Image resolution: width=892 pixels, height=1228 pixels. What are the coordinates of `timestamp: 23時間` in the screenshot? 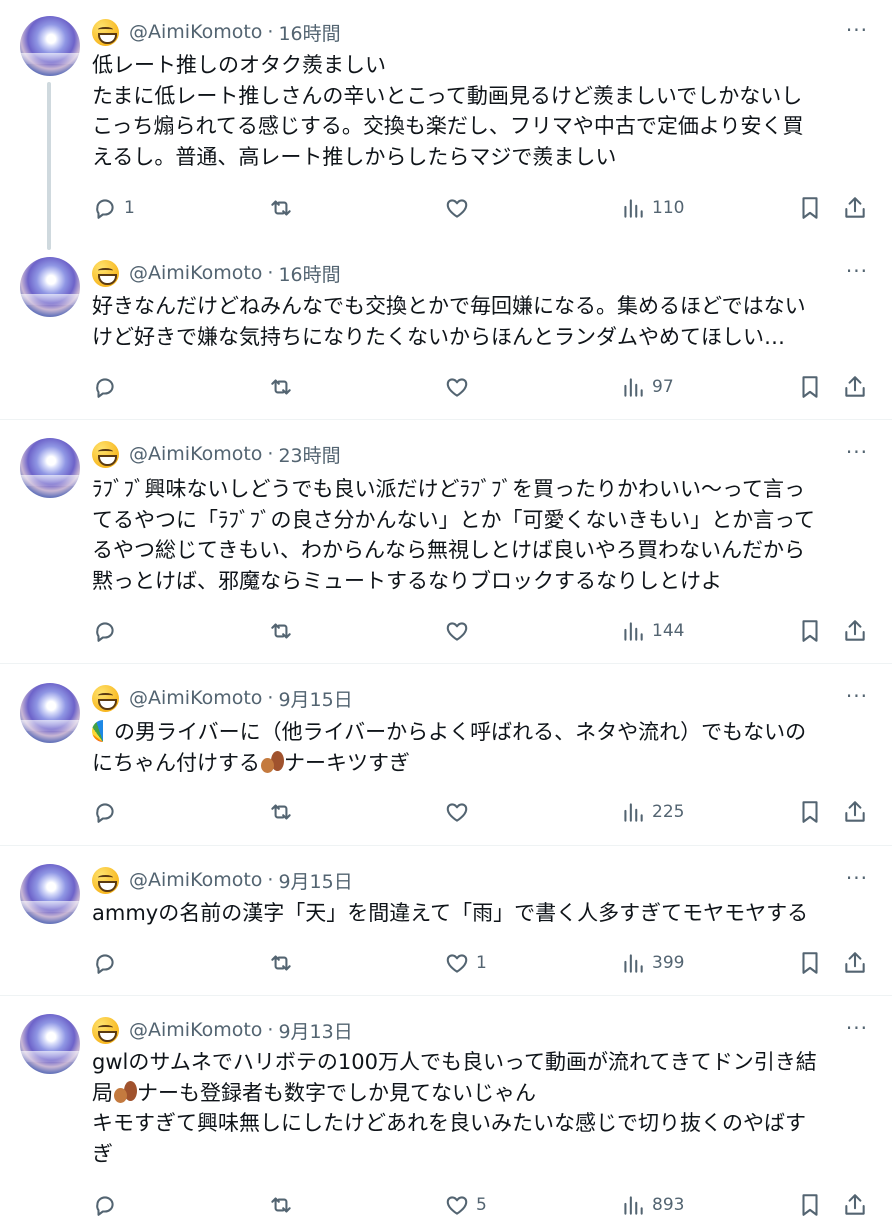 It's located at (309, 454).